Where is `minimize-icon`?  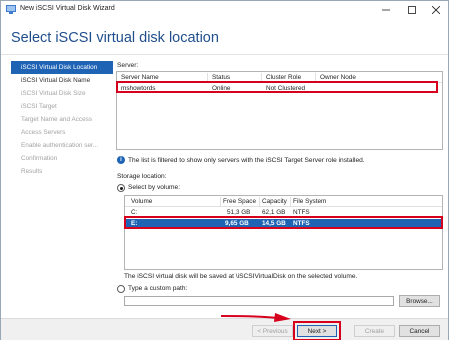
minimize-icon is located at coordinates (386, 10).